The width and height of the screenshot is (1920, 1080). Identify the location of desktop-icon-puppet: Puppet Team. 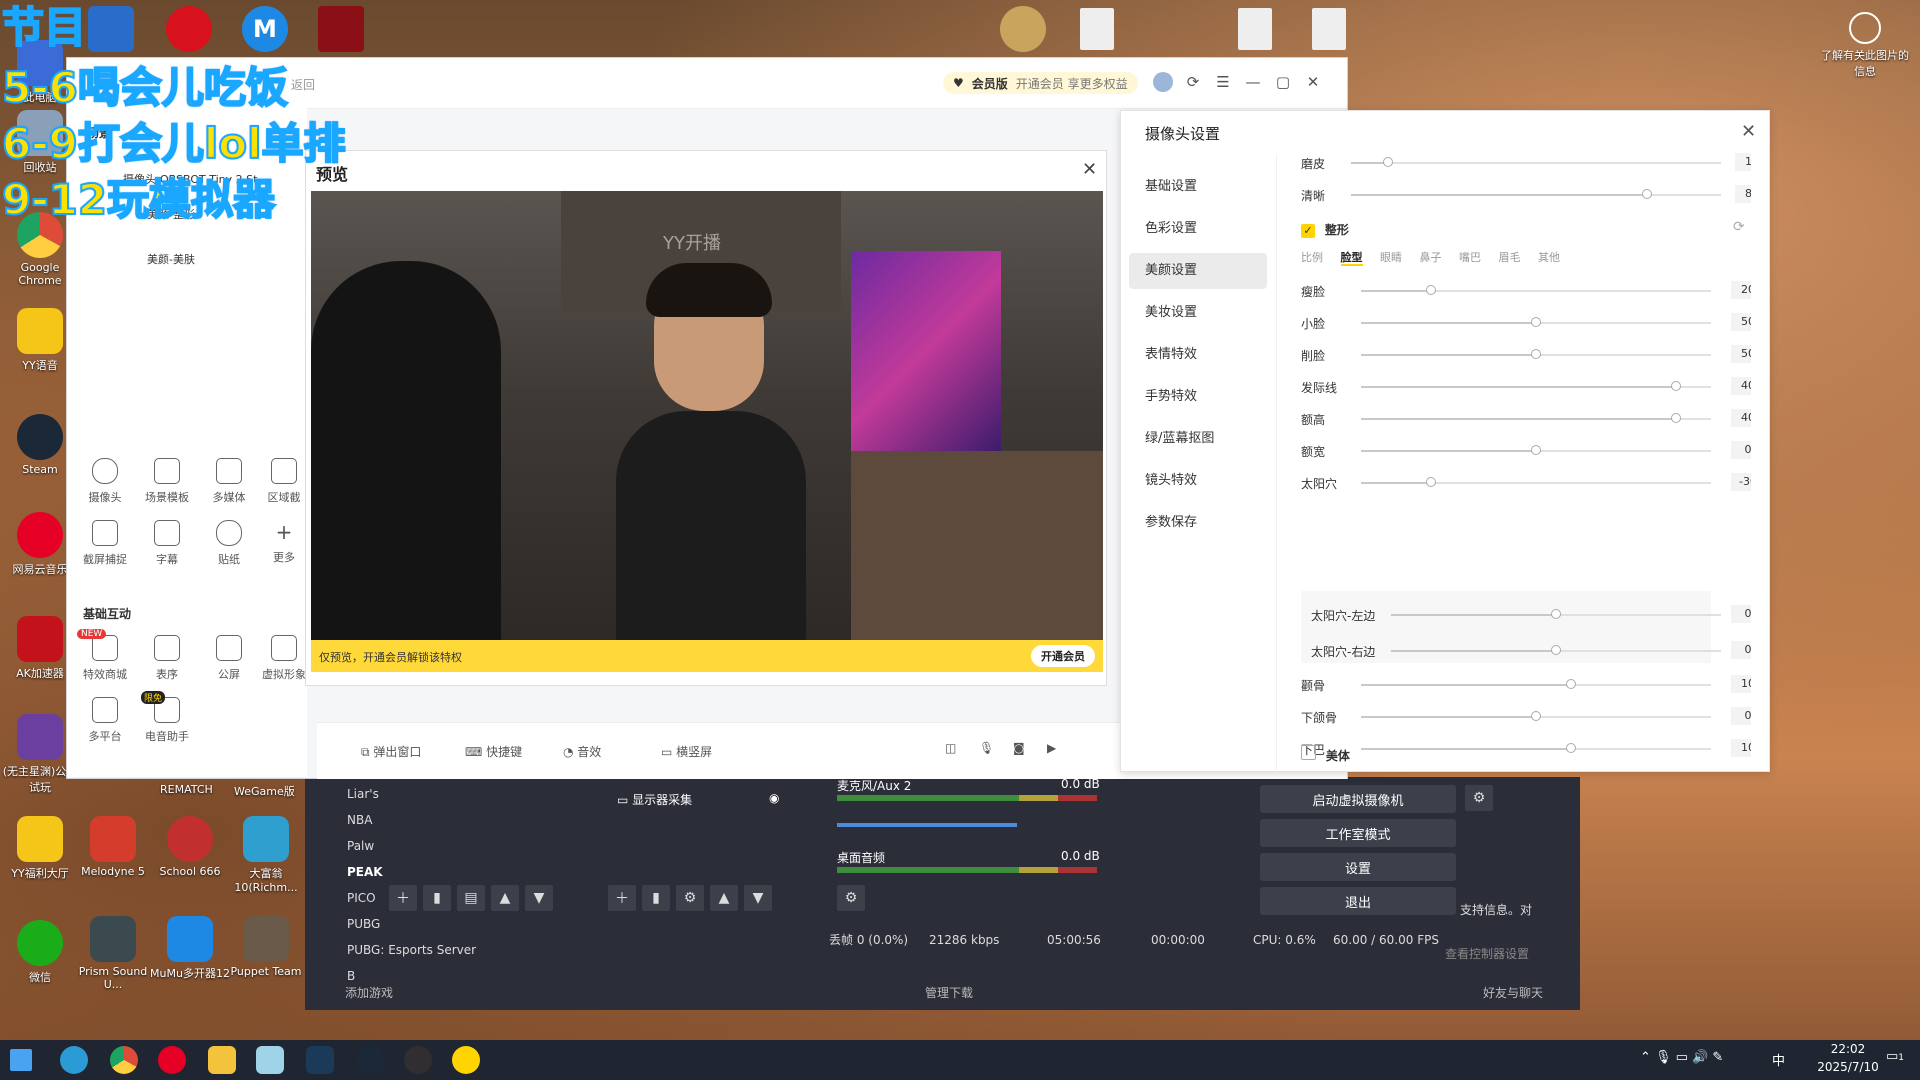
(266, 947).